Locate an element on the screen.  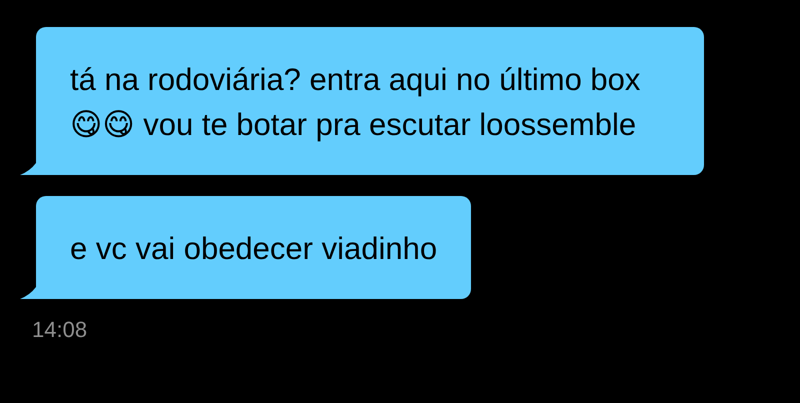
message-text: tá na rodoviária? entra aqui no último box 😋😋 vou te botar pra escutar loossemble is located at coordinates (356, 102).